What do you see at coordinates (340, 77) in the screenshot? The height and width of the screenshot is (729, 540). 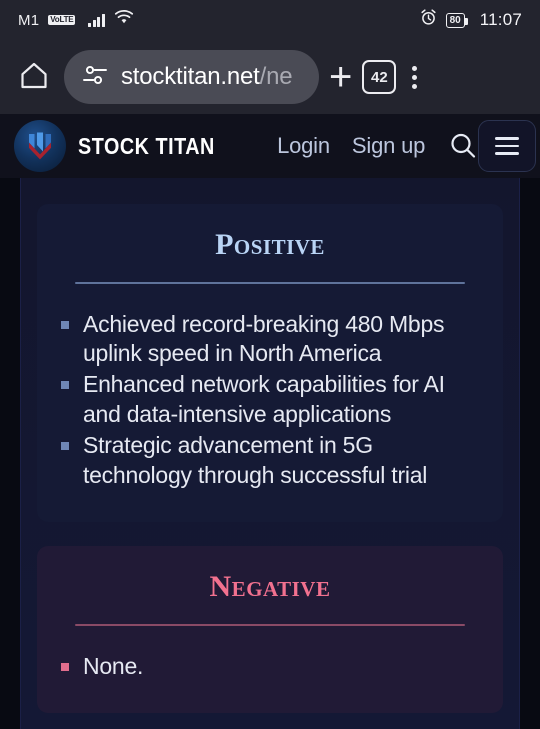 I see `plus-icon: +` at bounding box center [340, 77].